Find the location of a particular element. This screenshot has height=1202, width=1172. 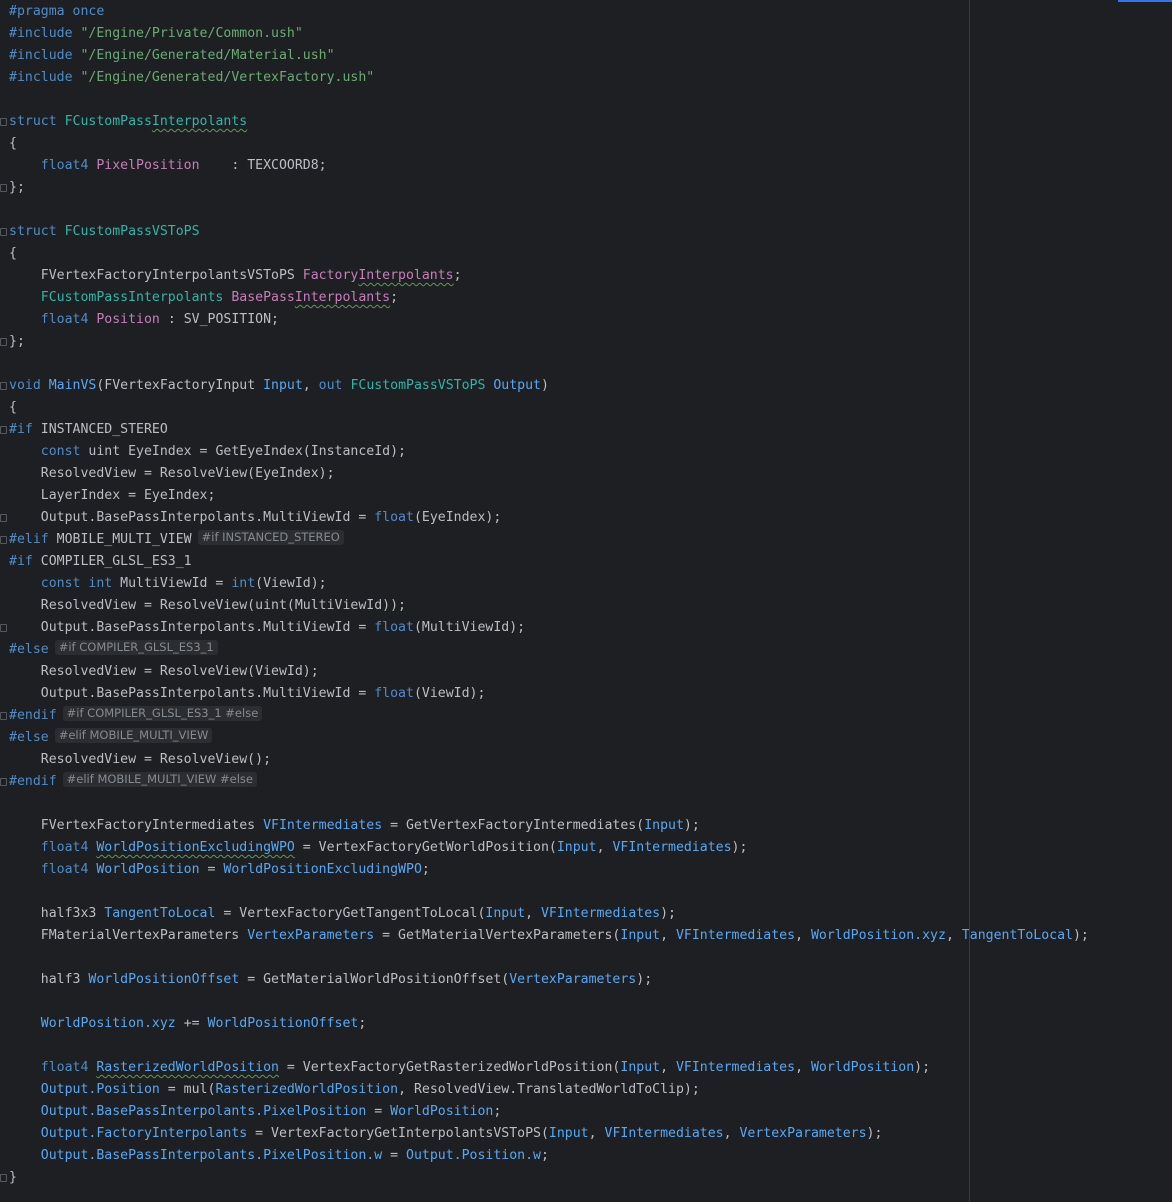

code-token: VertexParameters is located at coordinates (573, 979).